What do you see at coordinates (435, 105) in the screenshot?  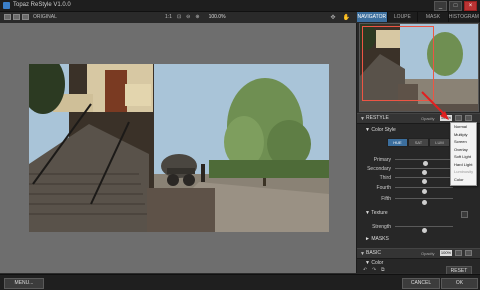 I see `annotation-arrow` at bounding box center [435, 105].